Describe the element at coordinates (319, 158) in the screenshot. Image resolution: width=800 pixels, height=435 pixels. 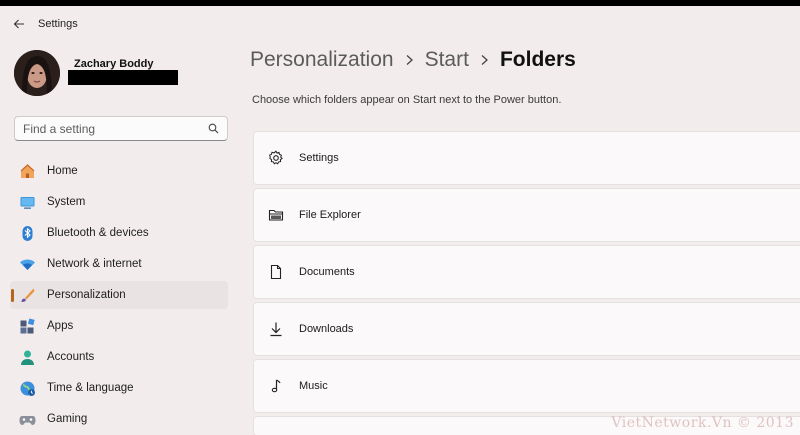
I see `folder-row-label: Settings` at that location.